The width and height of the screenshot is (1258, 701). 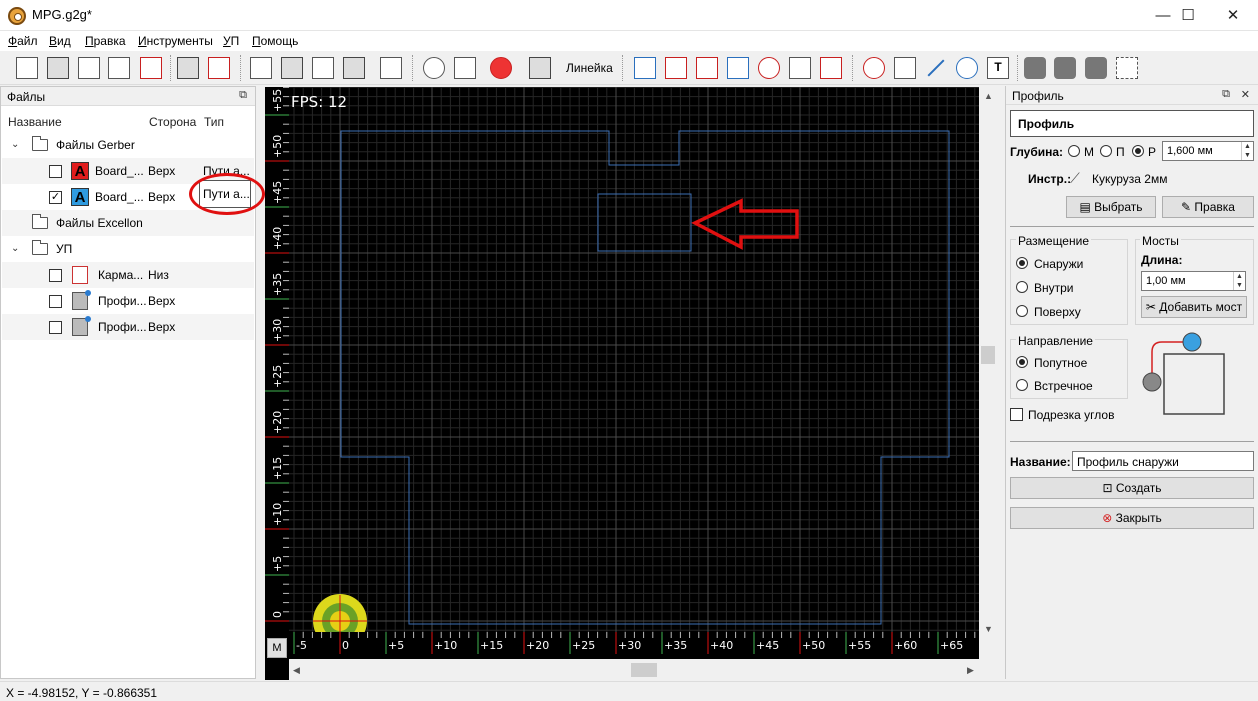 What do you see at coordinates (1193, 281) in the screenshot?
I see `bridge-length-spinbox: 1,00 мм ▲ ▼` at bounding box center [1193, 281].